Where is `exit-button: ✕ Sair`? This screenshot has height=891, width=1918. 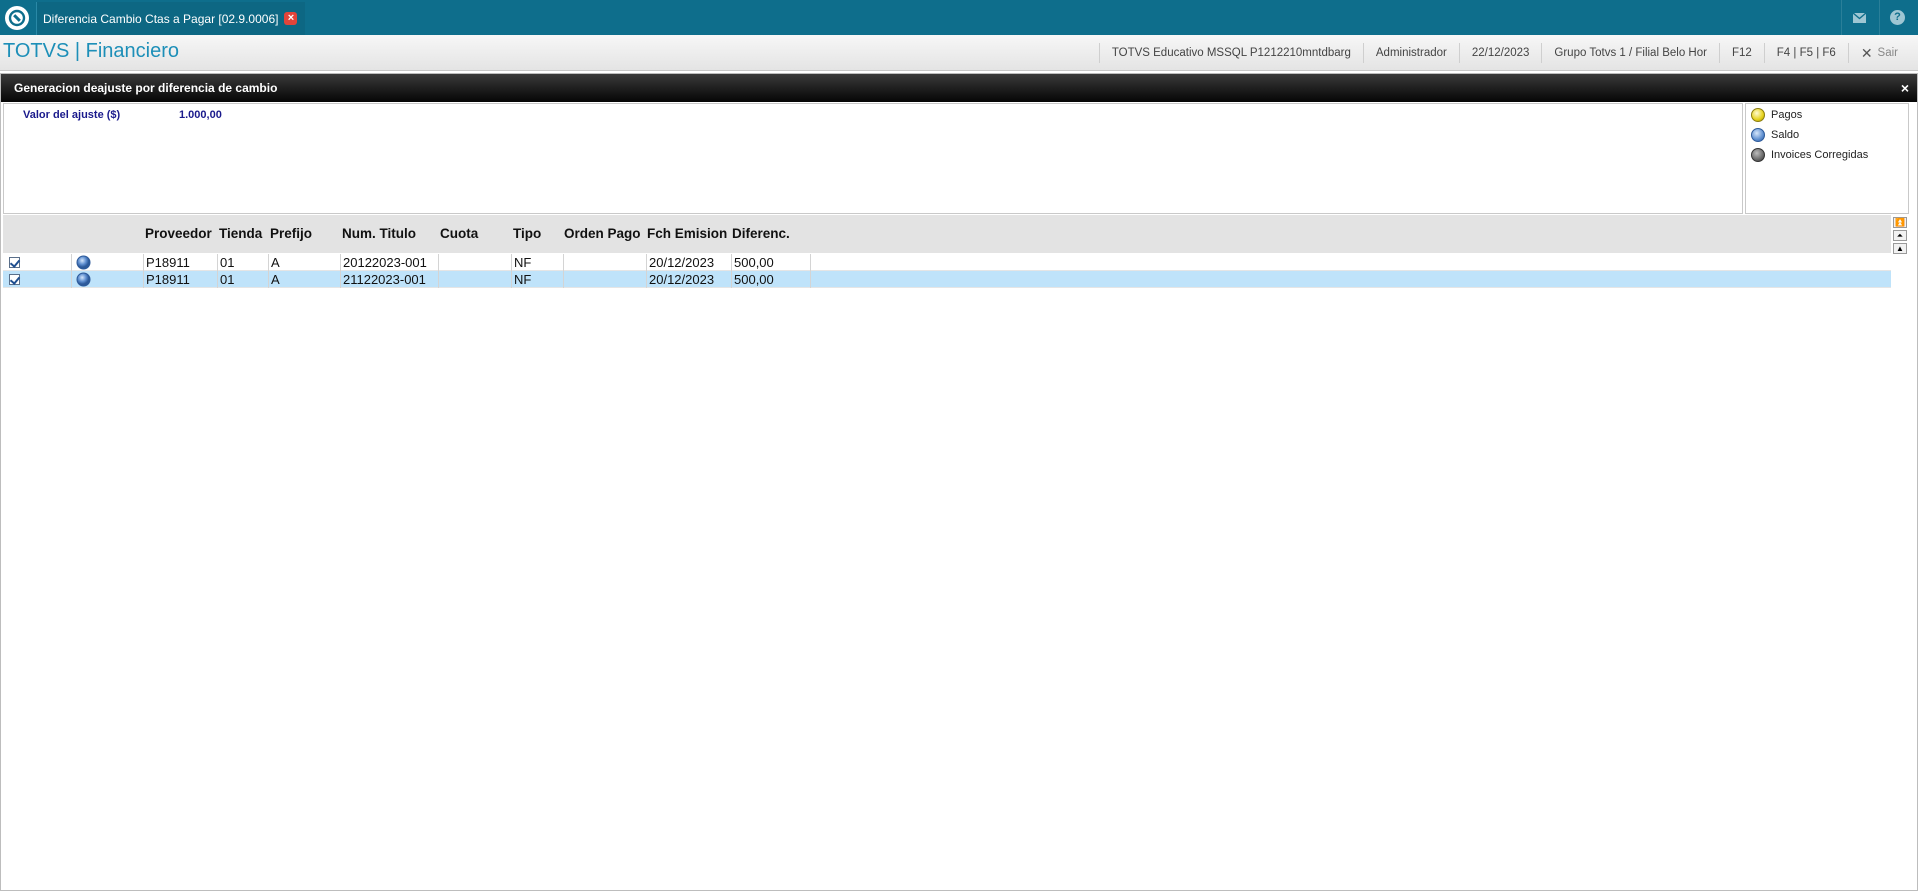
exit-button: ✕ Sair is located at coordinates (1882, 53).